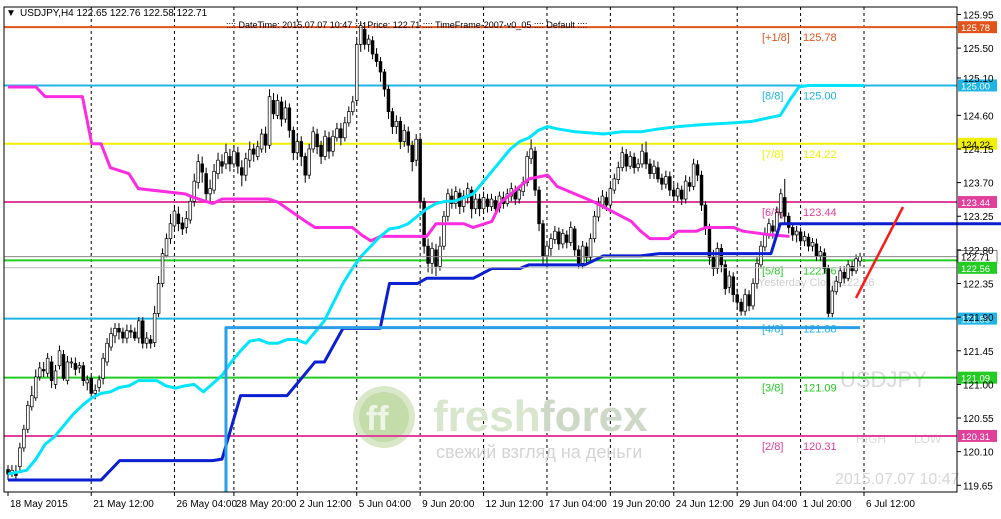 This screenshot has height=519, width=1001. Describe the element at coordinates (772, 155) in the screenshot. I see `murrey-level-label: [7/8]` at that location.